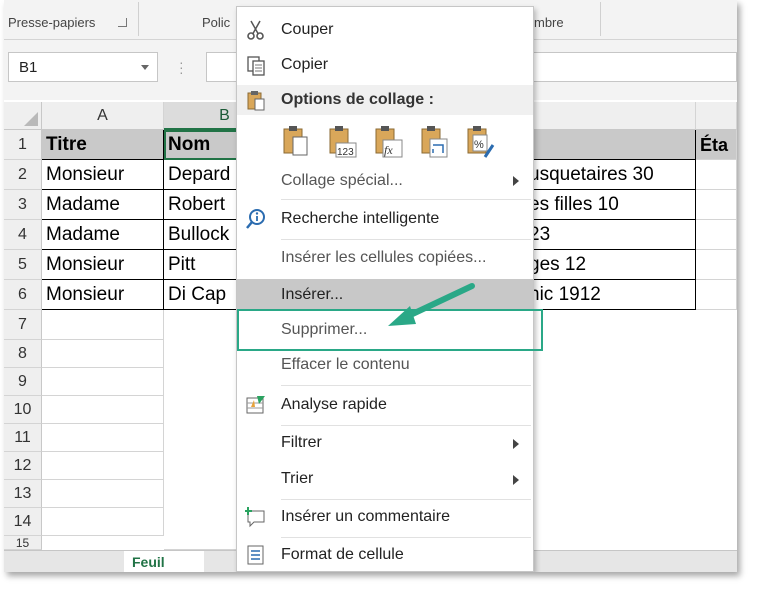 The width and height of the screenshot is (759, 599). Describe the element at coordinates (716, 116) in the screenshot. I see `column-header-e` at that location.